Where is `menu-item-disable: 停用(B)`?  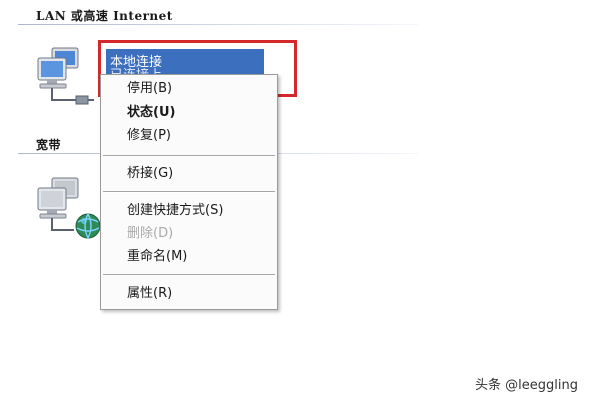 menu-item-disable: 停用(B) is located at coordinates (149, 89).